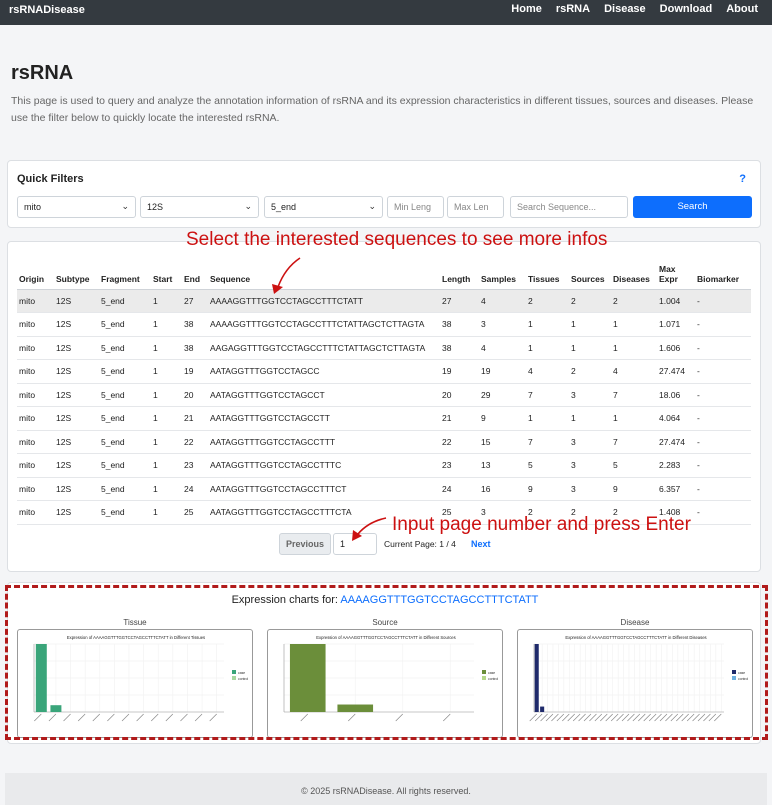 The image size is (772, 805). Describe the element at coordinates (439, 600) in the screenshot. I see `charts-heading-sequence: AAAAGGTTTGGTCCTAGCCTTTCTATT` at that location.